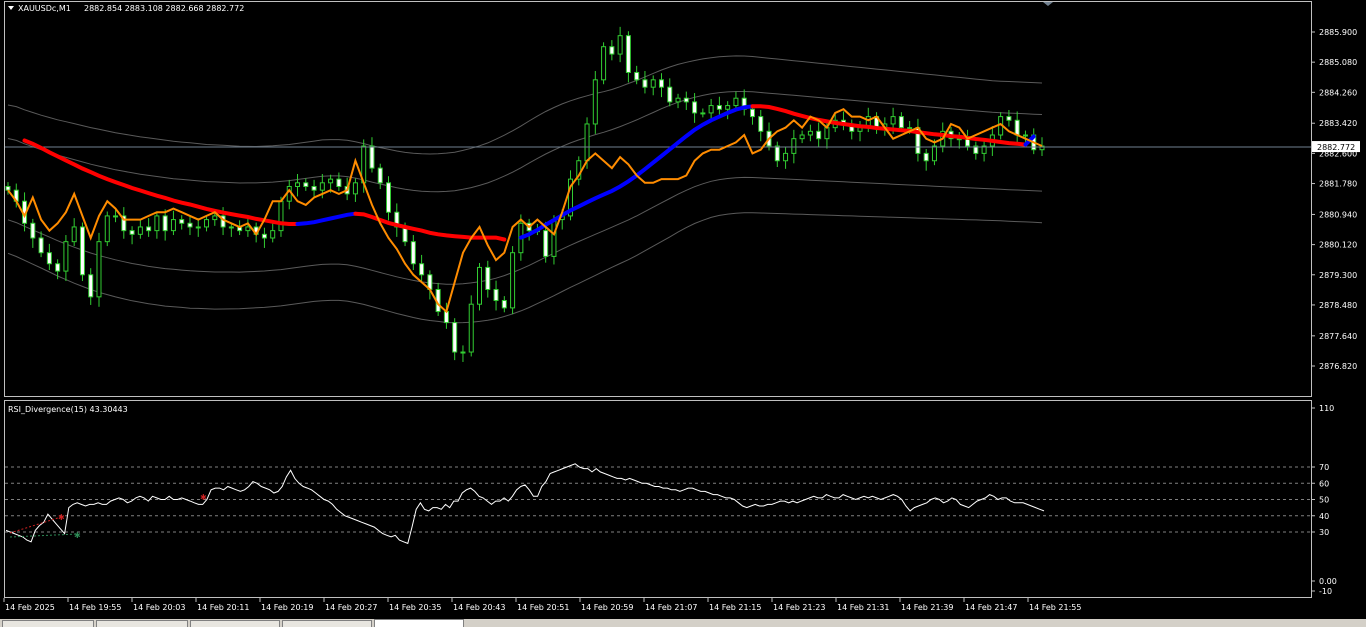  I want to click on chart-tabs-bar, so click(683, 623).